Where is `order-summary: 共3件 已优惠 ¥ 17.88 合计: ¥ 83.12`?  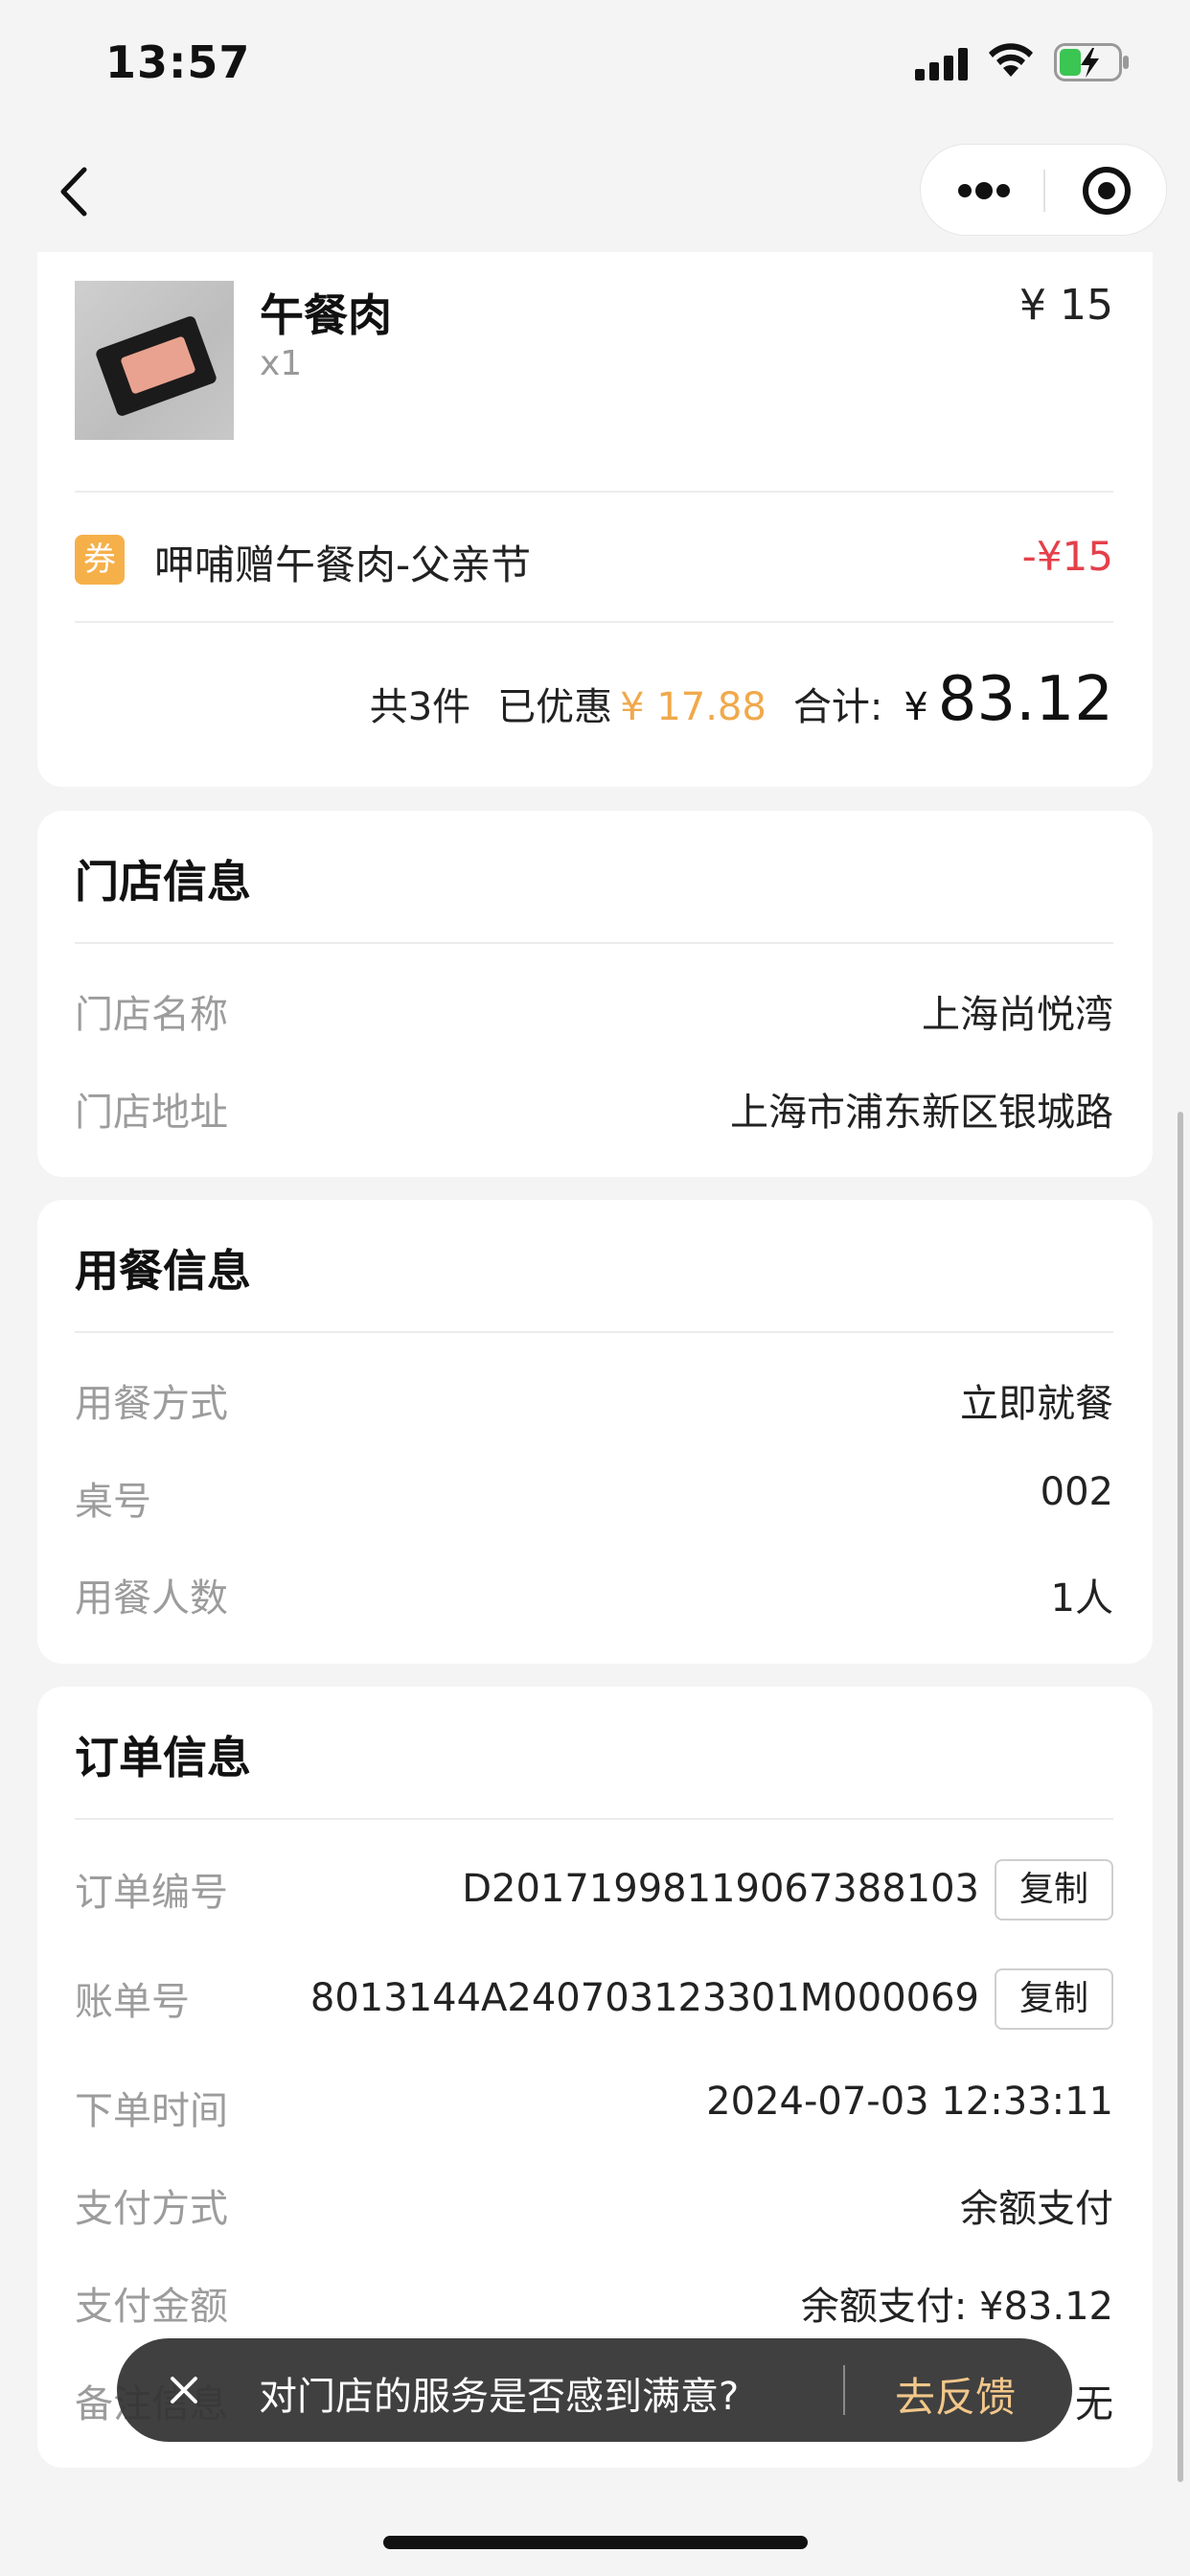 order-summary: 共3件 已优惠 ¥ 17.88 合计: ¥ 83.12 is located at coordinates (742, 699).